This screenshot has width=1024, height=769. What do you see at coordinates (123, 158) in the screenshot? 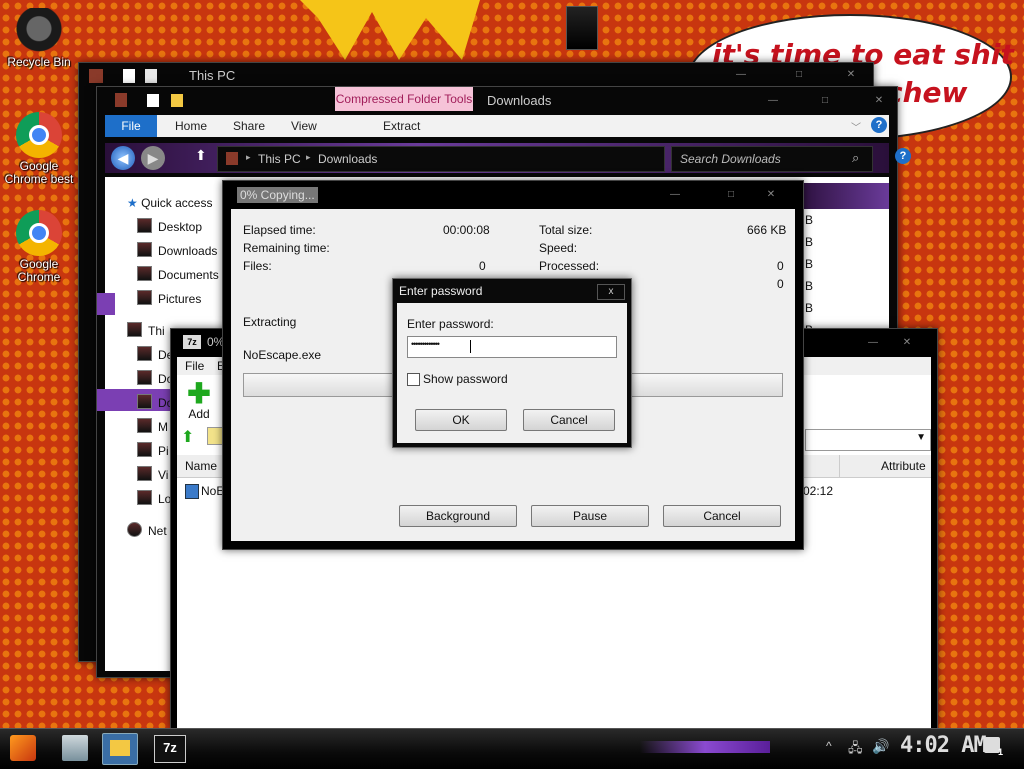
I see `back-arrow-icon: ◀` at bounding box center [123, 158].